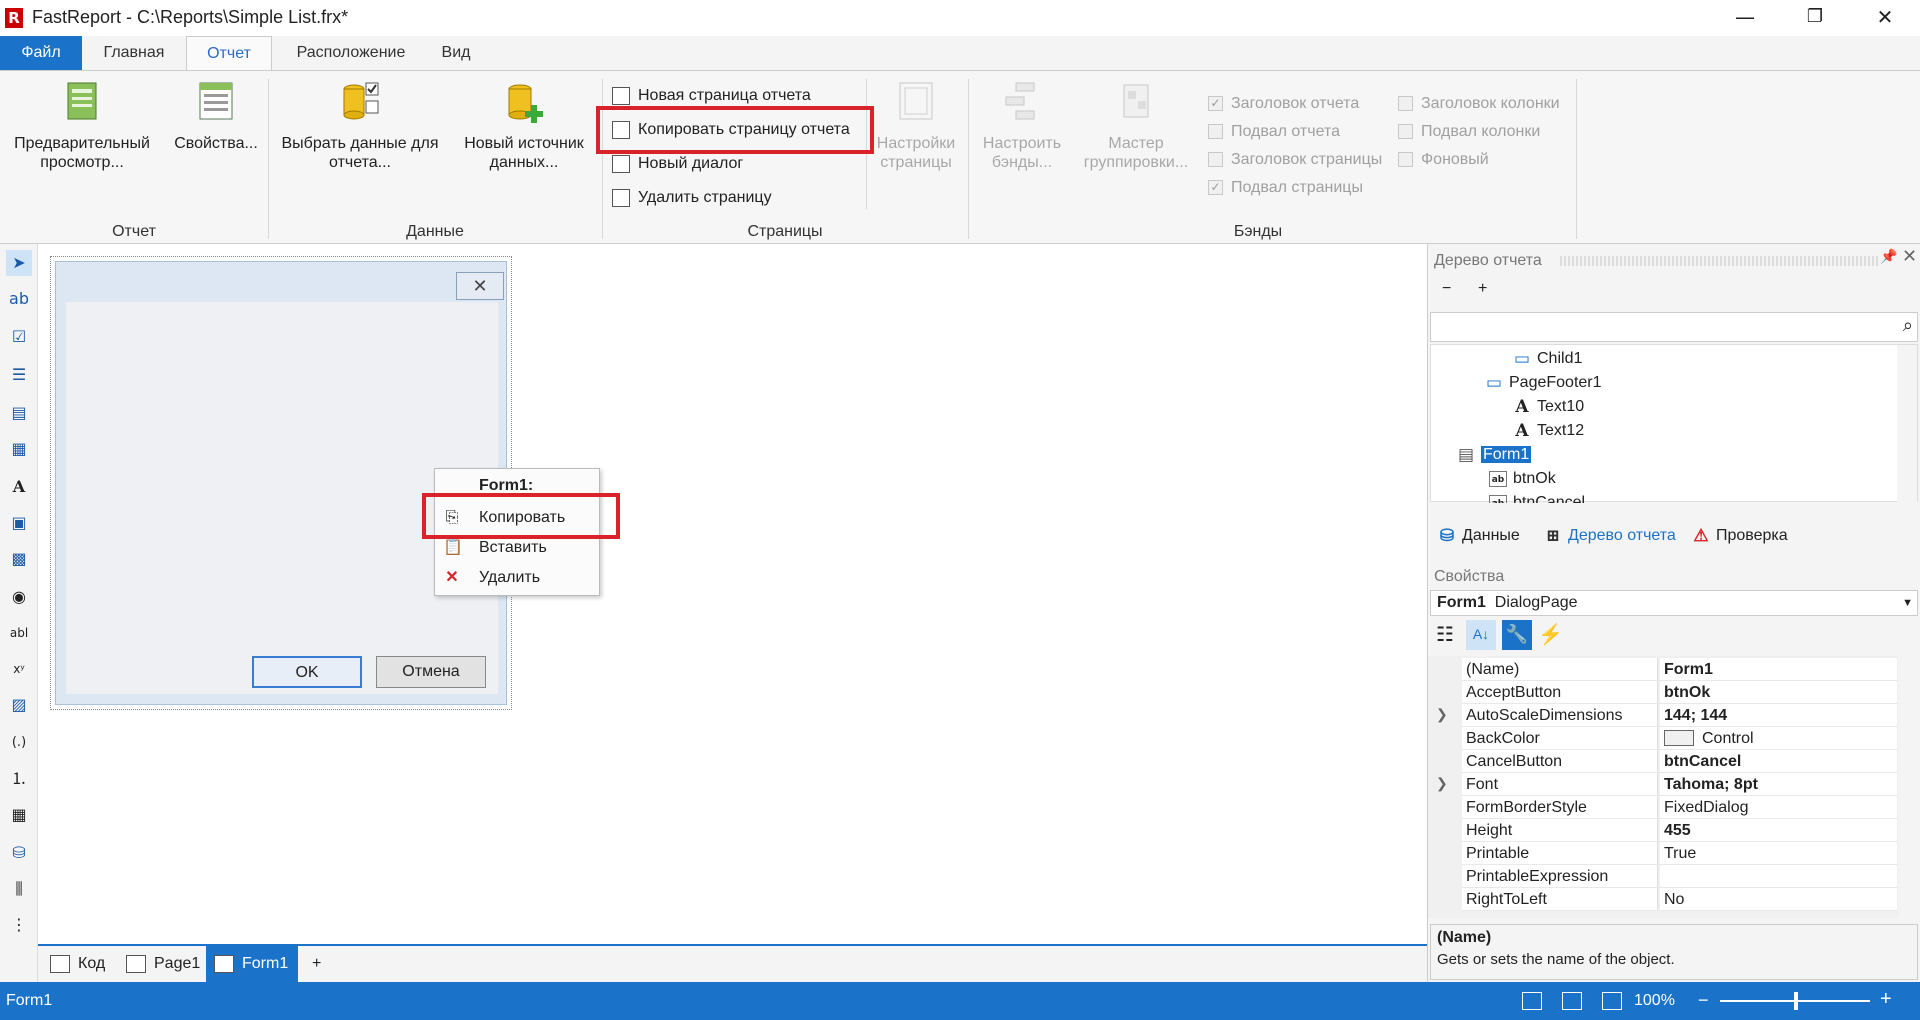  Describe the element at coordinates (1469, 132) in the screenshot. I see `checkbox-column-footer: Подвал колонки` at that location.